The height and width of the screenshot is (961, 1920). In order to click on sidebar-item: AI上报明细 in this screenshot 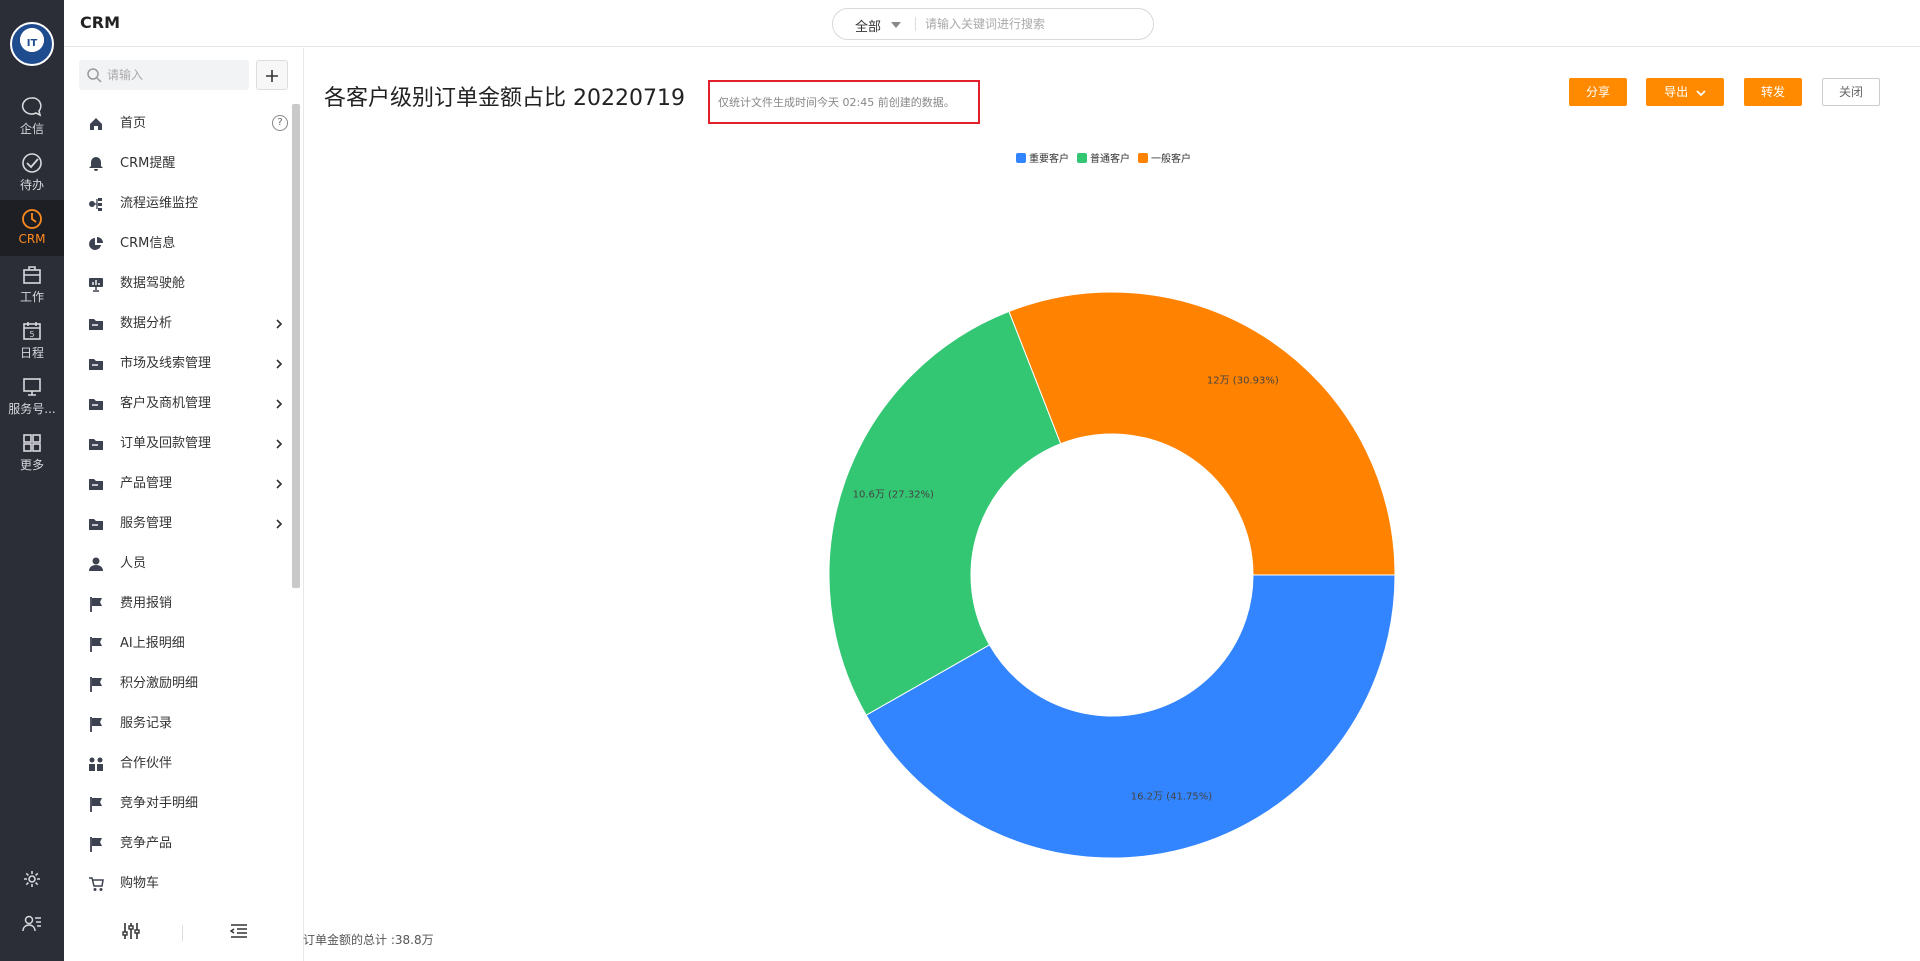, I will do `click(178, 644)`.